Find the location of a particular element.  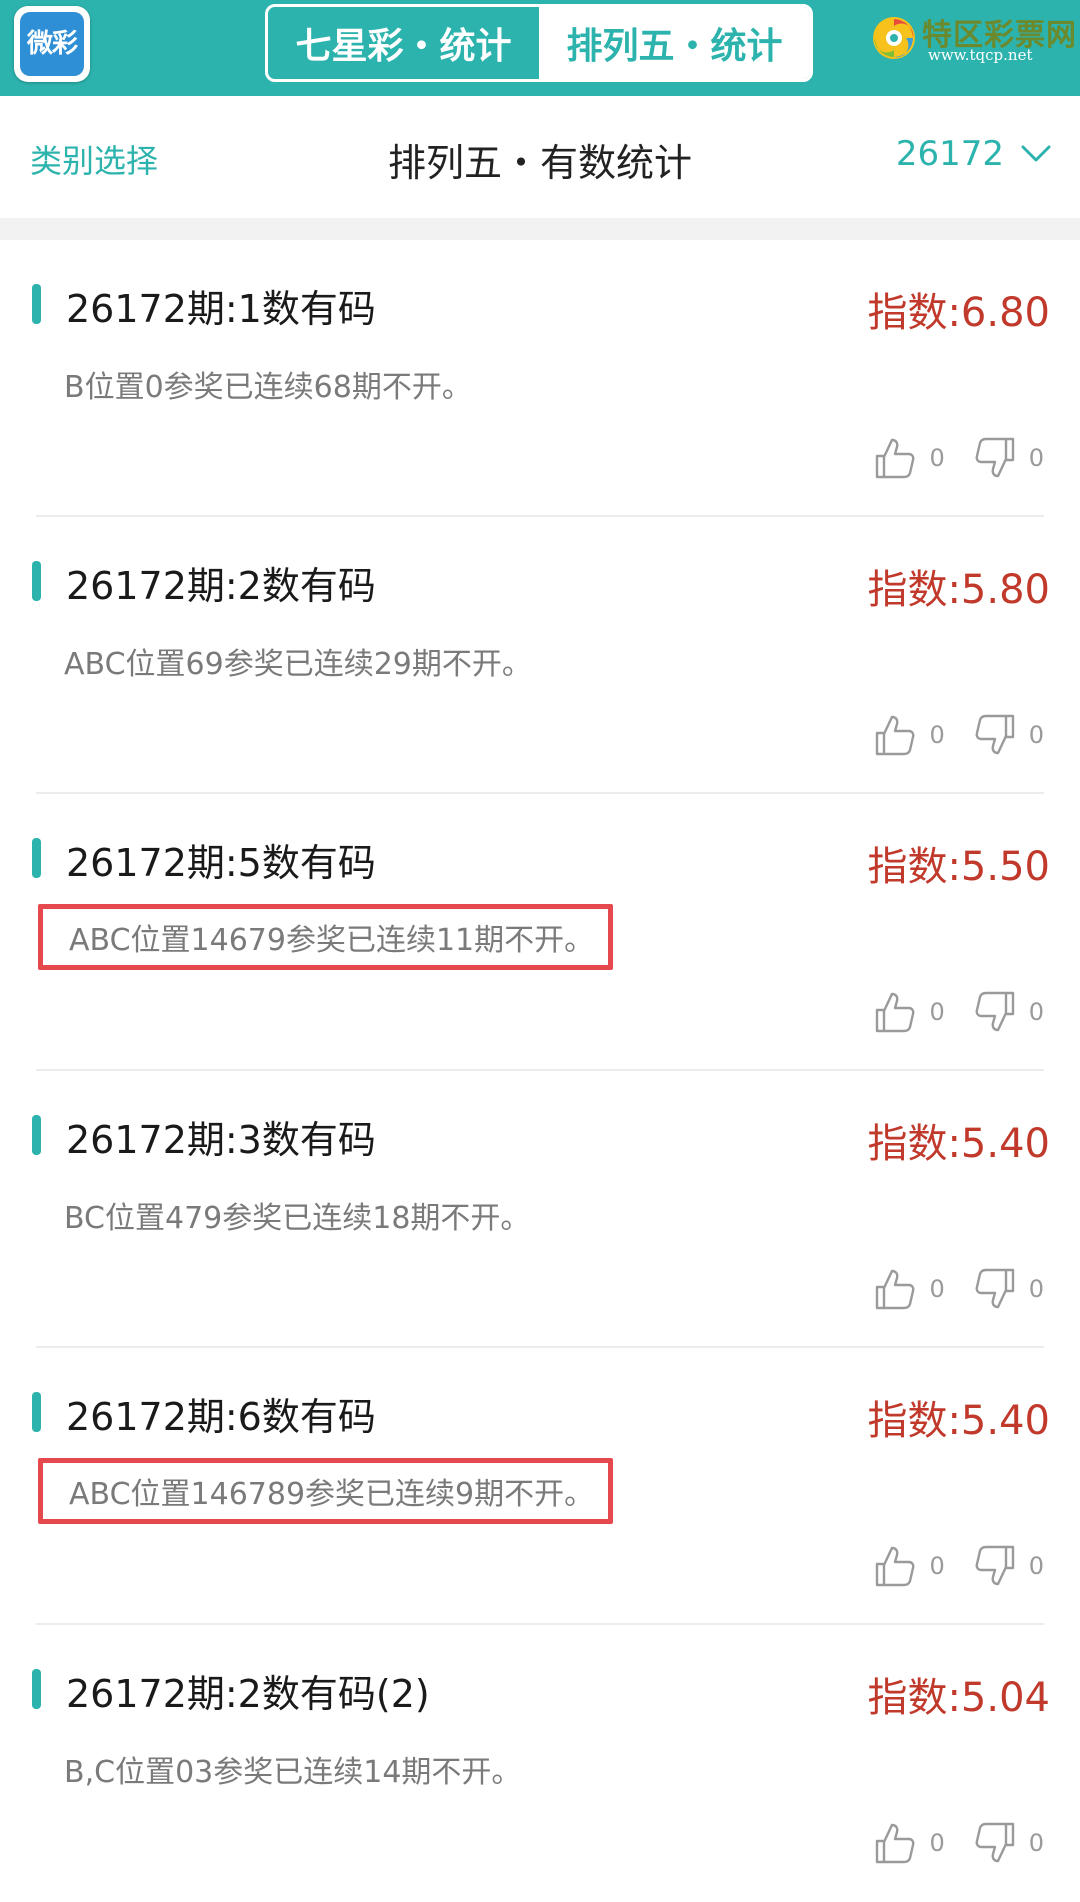

list-item: 26172期:1数有码 指数:6.80 B位置0参奖已连续68期不开。 0 0 is located at coordinates (540, 378).